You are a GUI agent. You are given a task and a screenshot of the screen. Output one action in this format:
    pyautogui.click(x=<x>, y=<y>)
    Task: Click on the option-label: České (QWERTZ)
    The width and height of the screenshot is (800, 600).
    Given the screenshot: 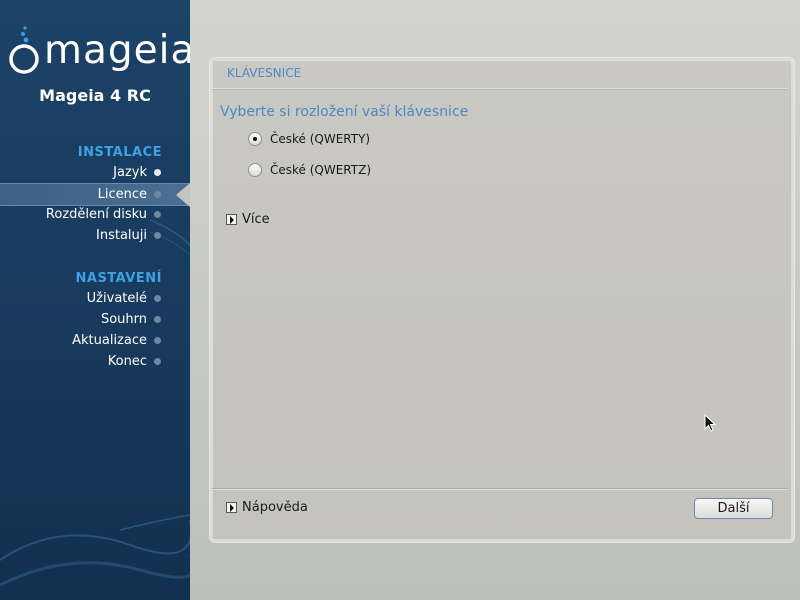 What is the action you would take?
    pyautogui.click(x=320, y=170)
    